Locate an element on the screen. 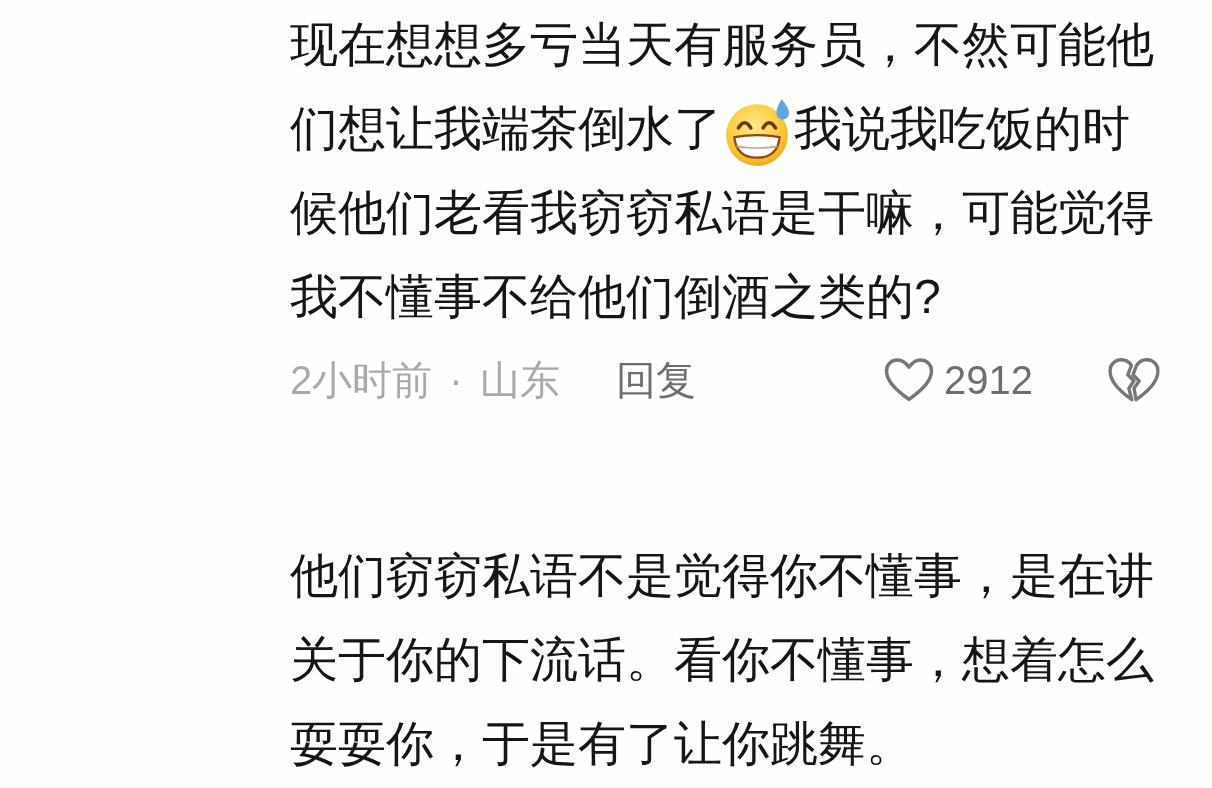 The image size is (1212, 788). grinning-sweat-emoji-icon is located at coordinates (758, 132).